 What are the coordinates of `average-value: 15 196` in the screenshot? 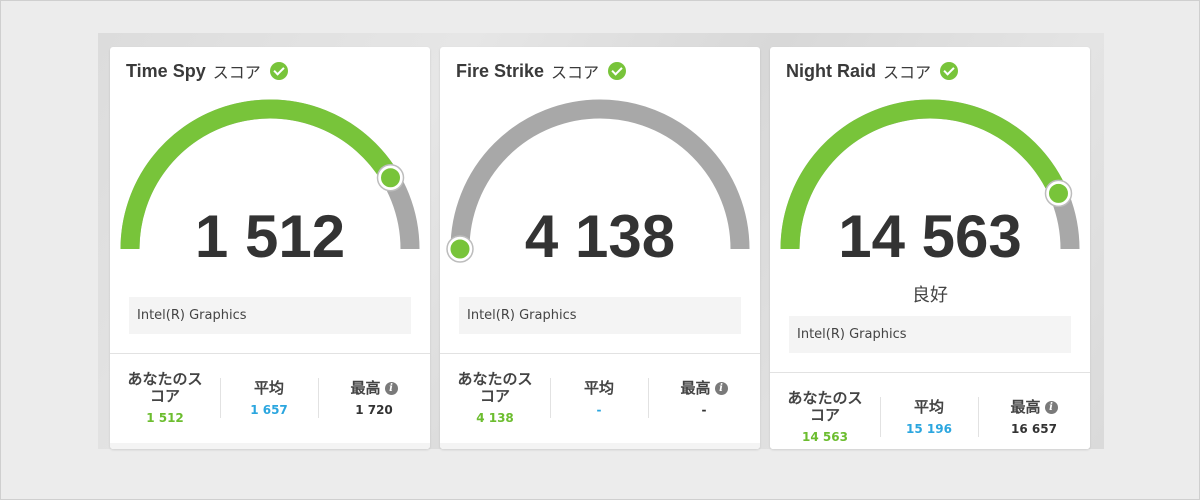 It's located at (929, 428).